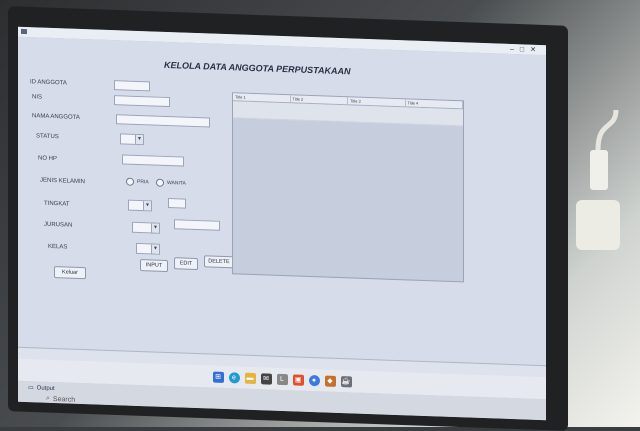 This screenshot has height=431, width=640. What do you see at coordinates (140, 205) in the screenshot?
I see `tingkat-combo: ▼` at bounding box center [140, 205].